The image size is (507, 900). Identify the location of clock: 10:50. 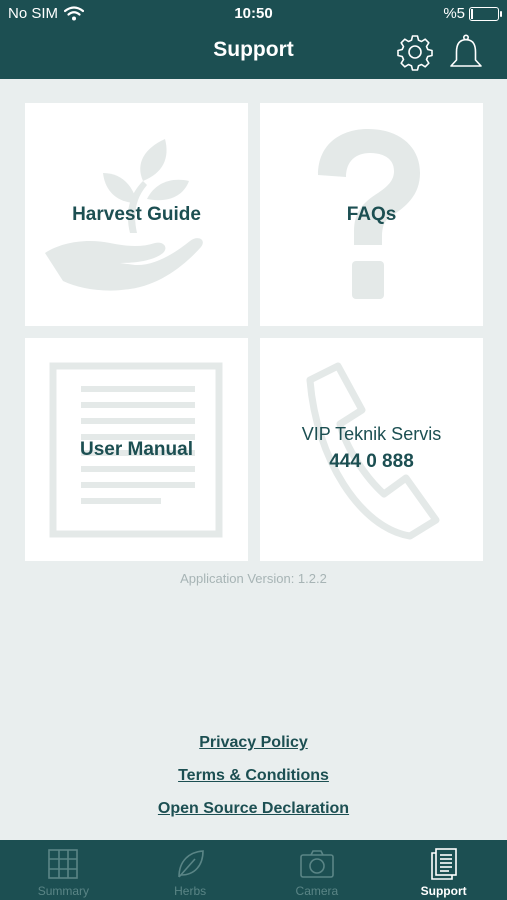
(253, 13).